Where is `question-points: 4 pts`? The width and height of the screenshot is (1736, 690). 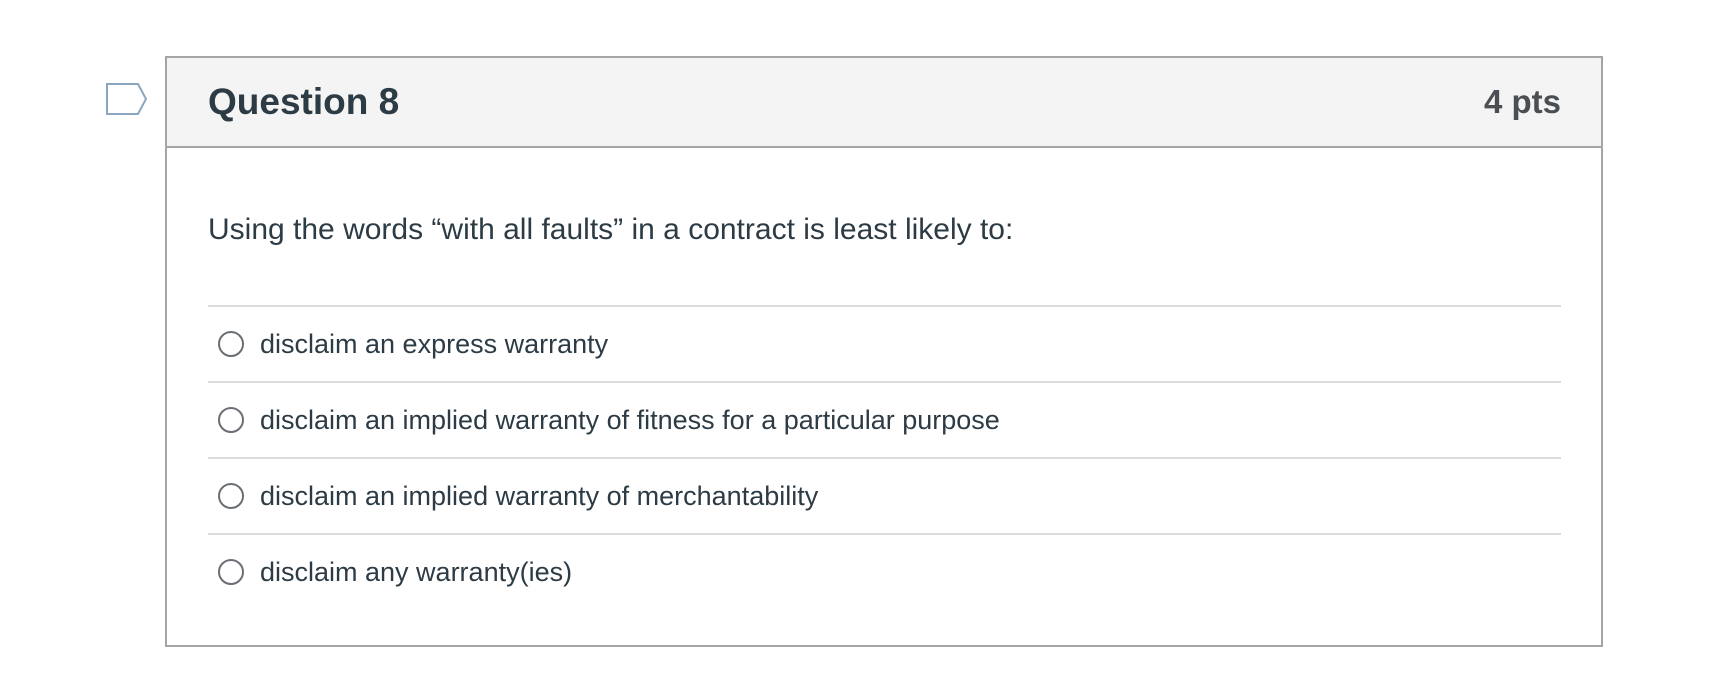 question-points: 4 pts is located at coordinates (1522, 101).